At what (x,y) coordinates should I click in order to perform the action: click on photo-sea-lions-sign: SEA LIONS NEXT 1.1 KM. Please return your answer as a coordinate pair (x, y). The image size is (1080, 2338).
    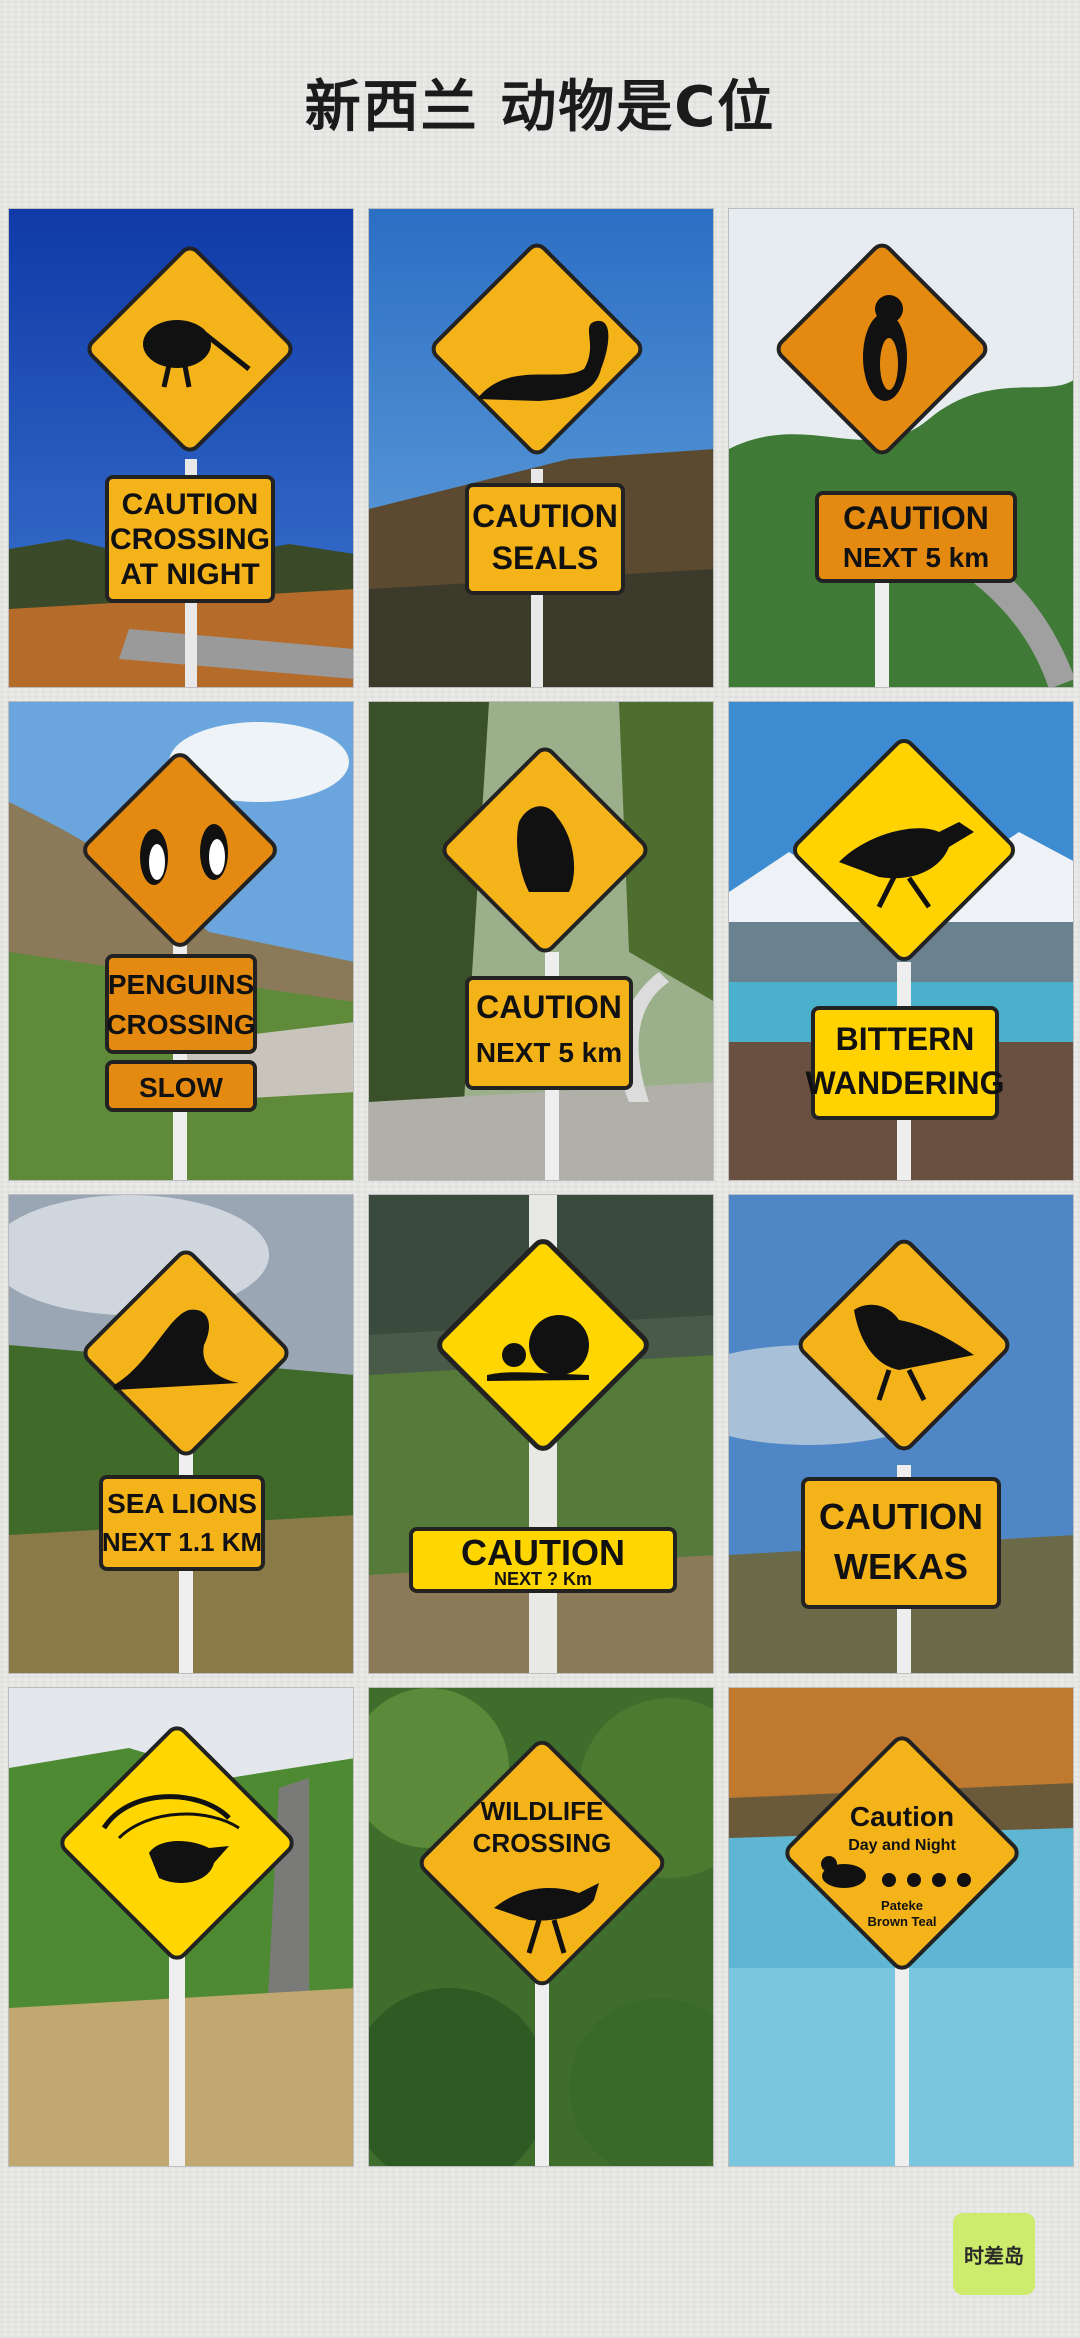
    Looking at the image, I should click on (181, 1434).